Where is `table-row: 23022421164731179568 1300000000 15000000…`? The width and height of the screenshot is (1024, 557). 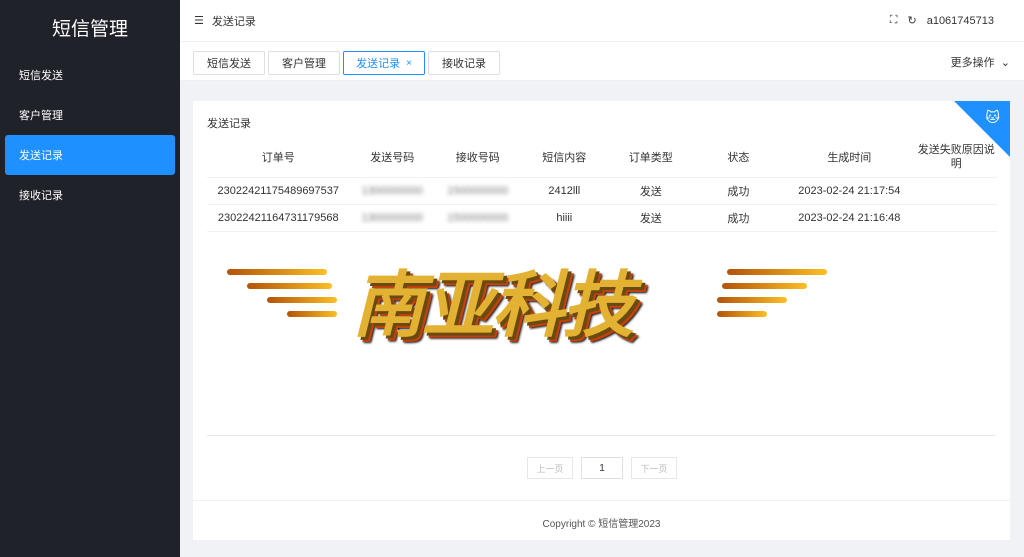 table-row: 23022421164731179568 1300000000 15000000… is located at coordinates (602, 218).